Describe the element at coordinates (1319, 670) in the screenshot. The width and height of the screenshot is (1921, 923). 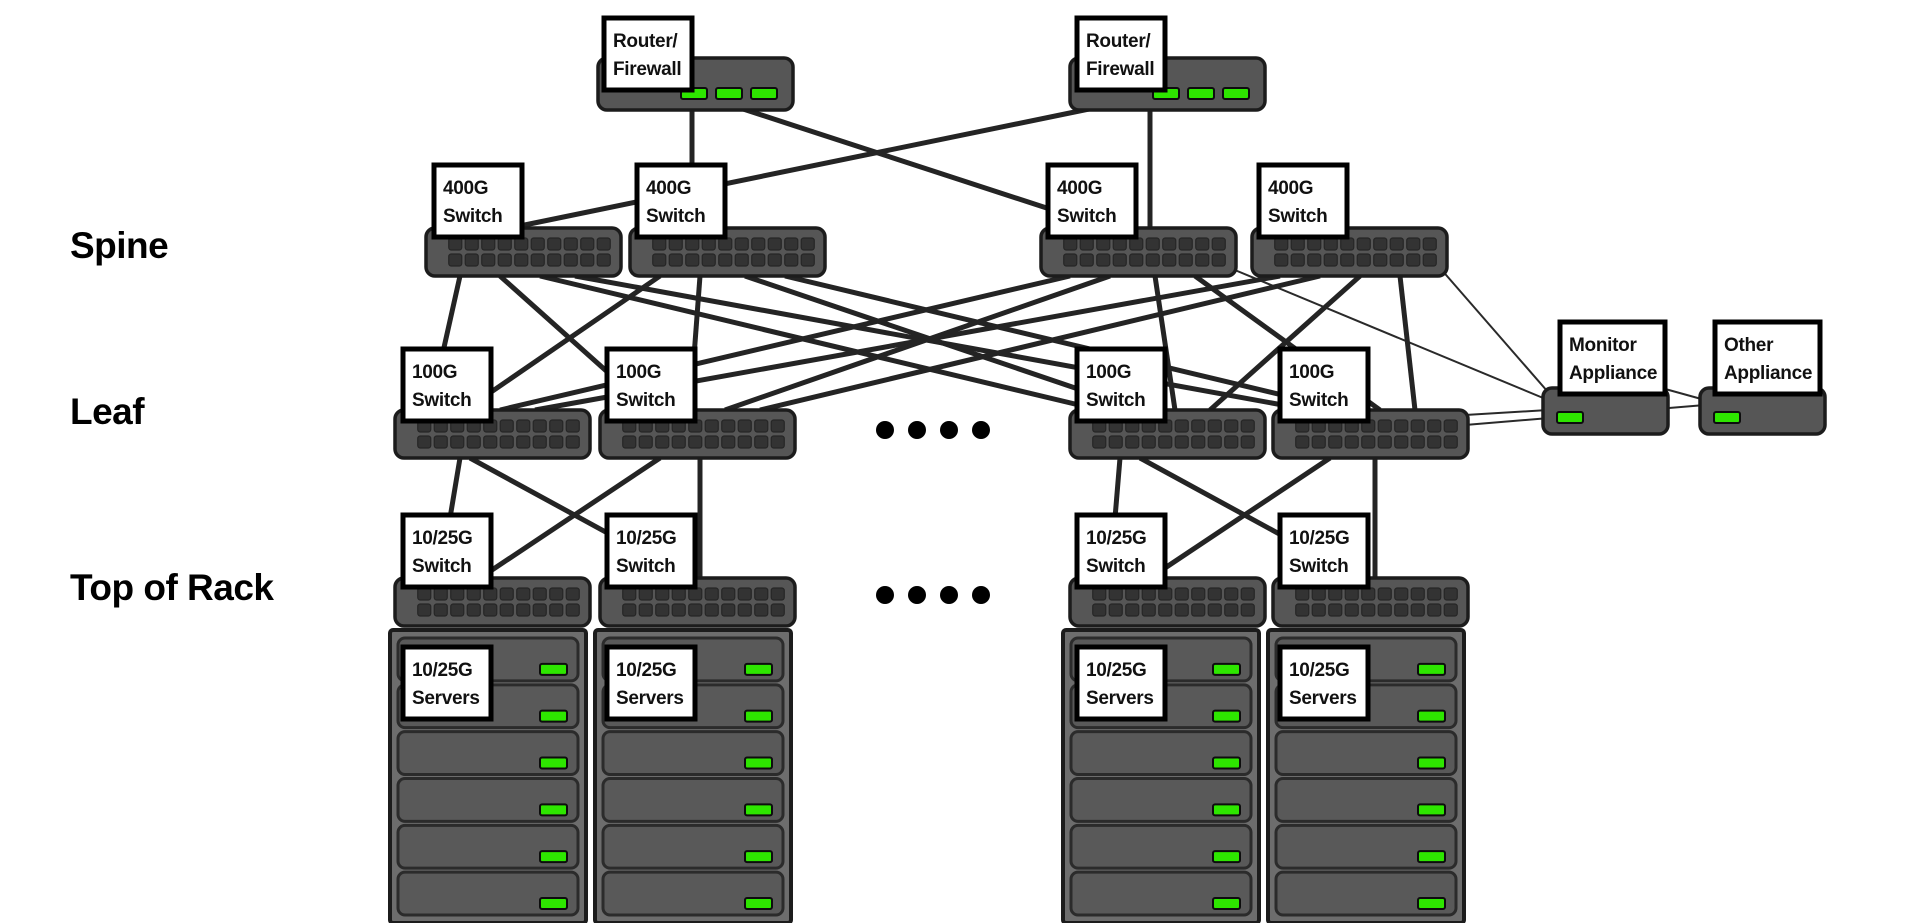
I see `rack-4-label-line1: 10/25G` at that location.